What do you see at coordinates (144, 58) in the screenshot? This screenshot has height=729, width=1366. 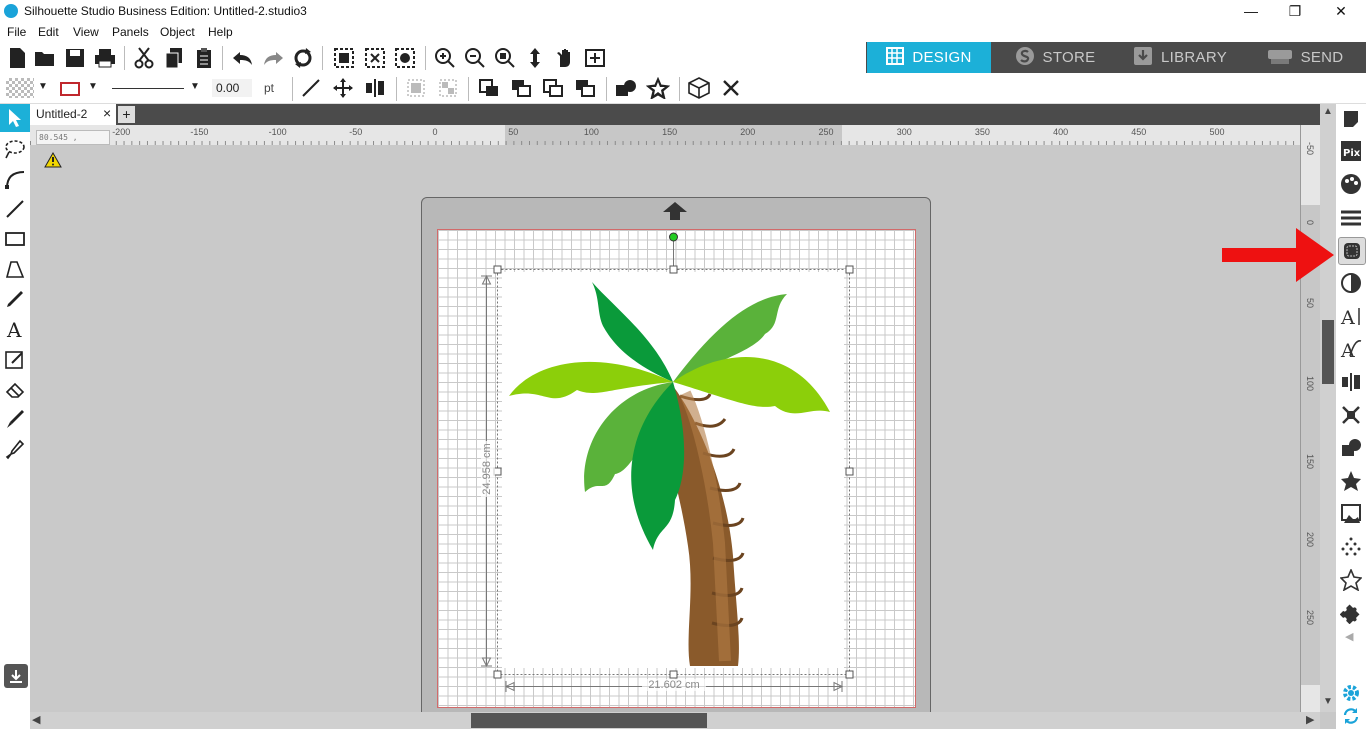 I see `cut-icon` at bounding box center [144, 58].